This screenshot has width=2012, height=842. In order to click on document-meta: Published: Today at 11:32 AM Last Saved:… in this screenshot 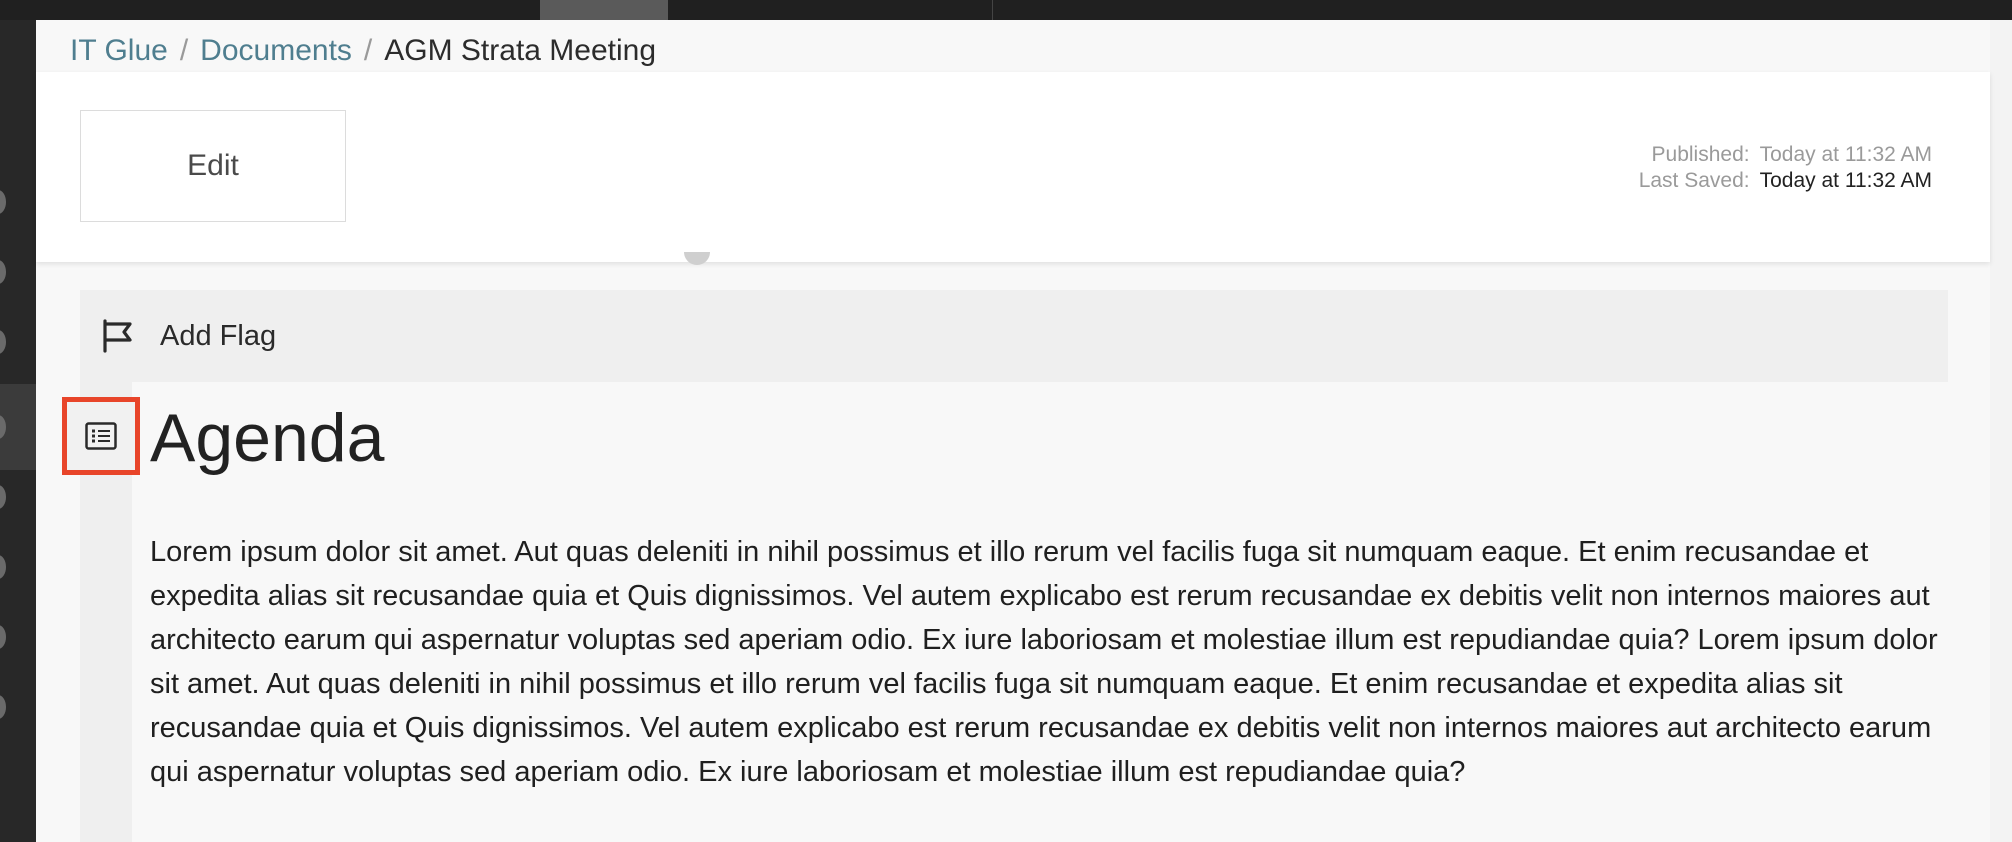, I will do `click(1785, 168)`.